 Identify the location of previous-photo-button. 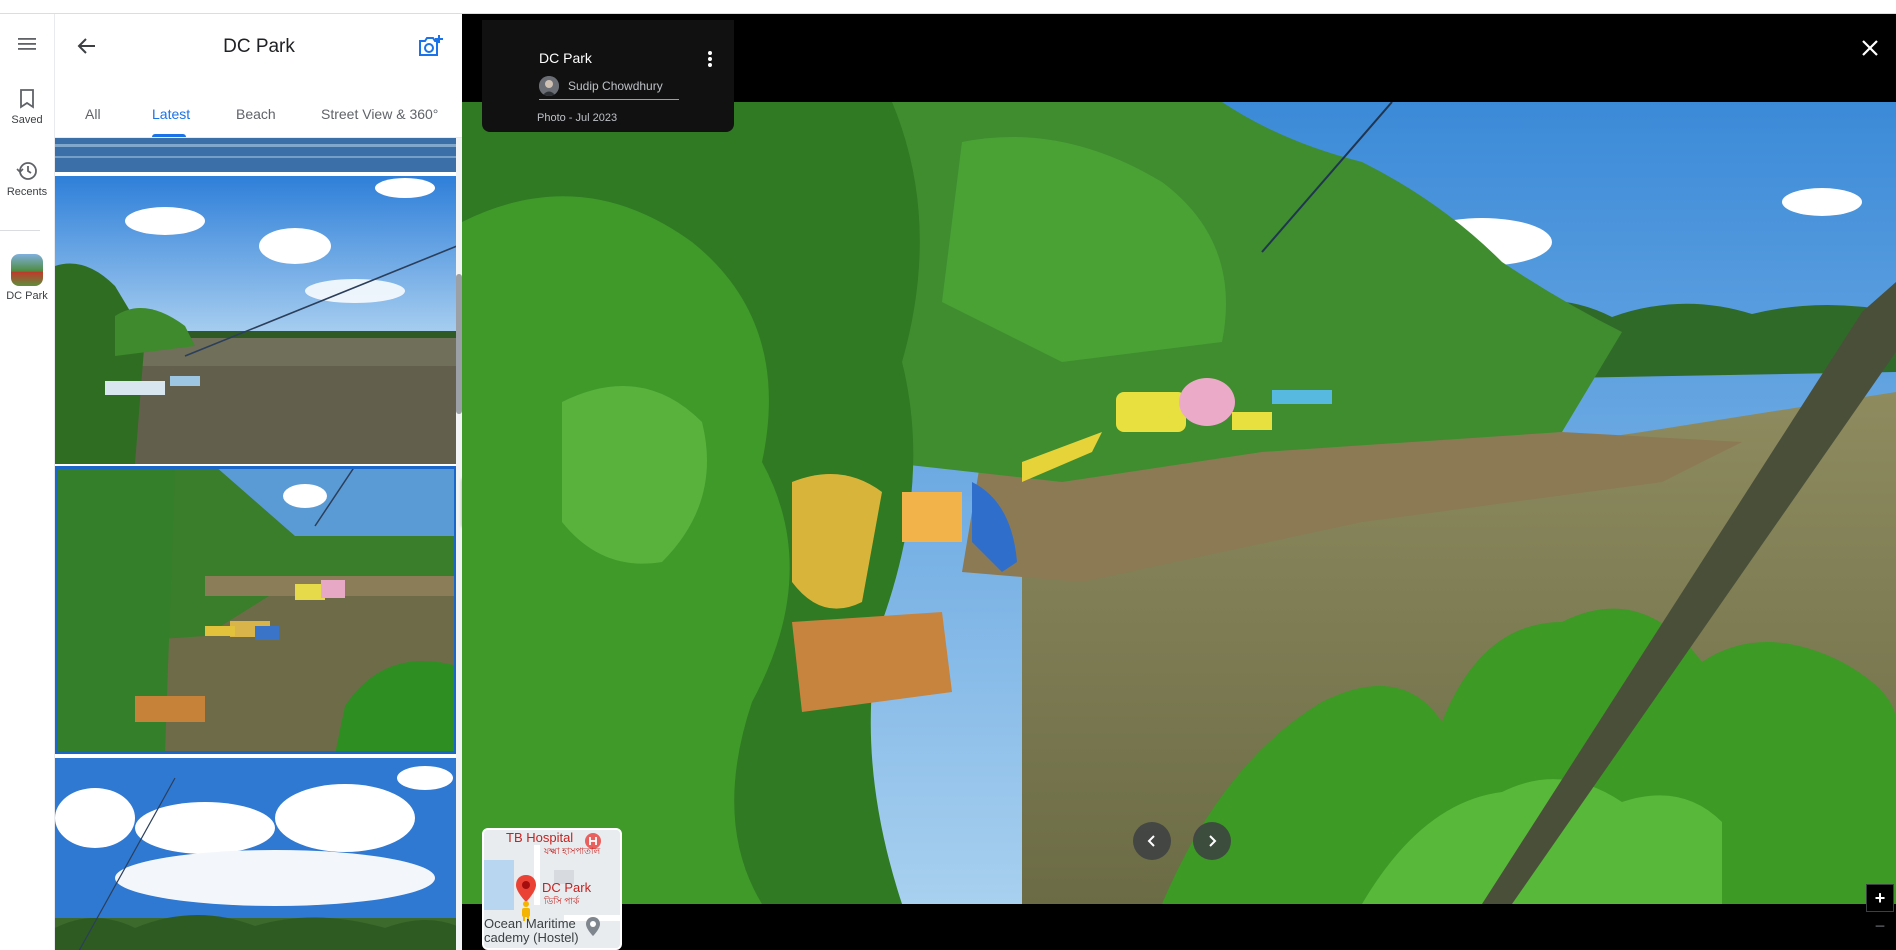
(1152, 841).